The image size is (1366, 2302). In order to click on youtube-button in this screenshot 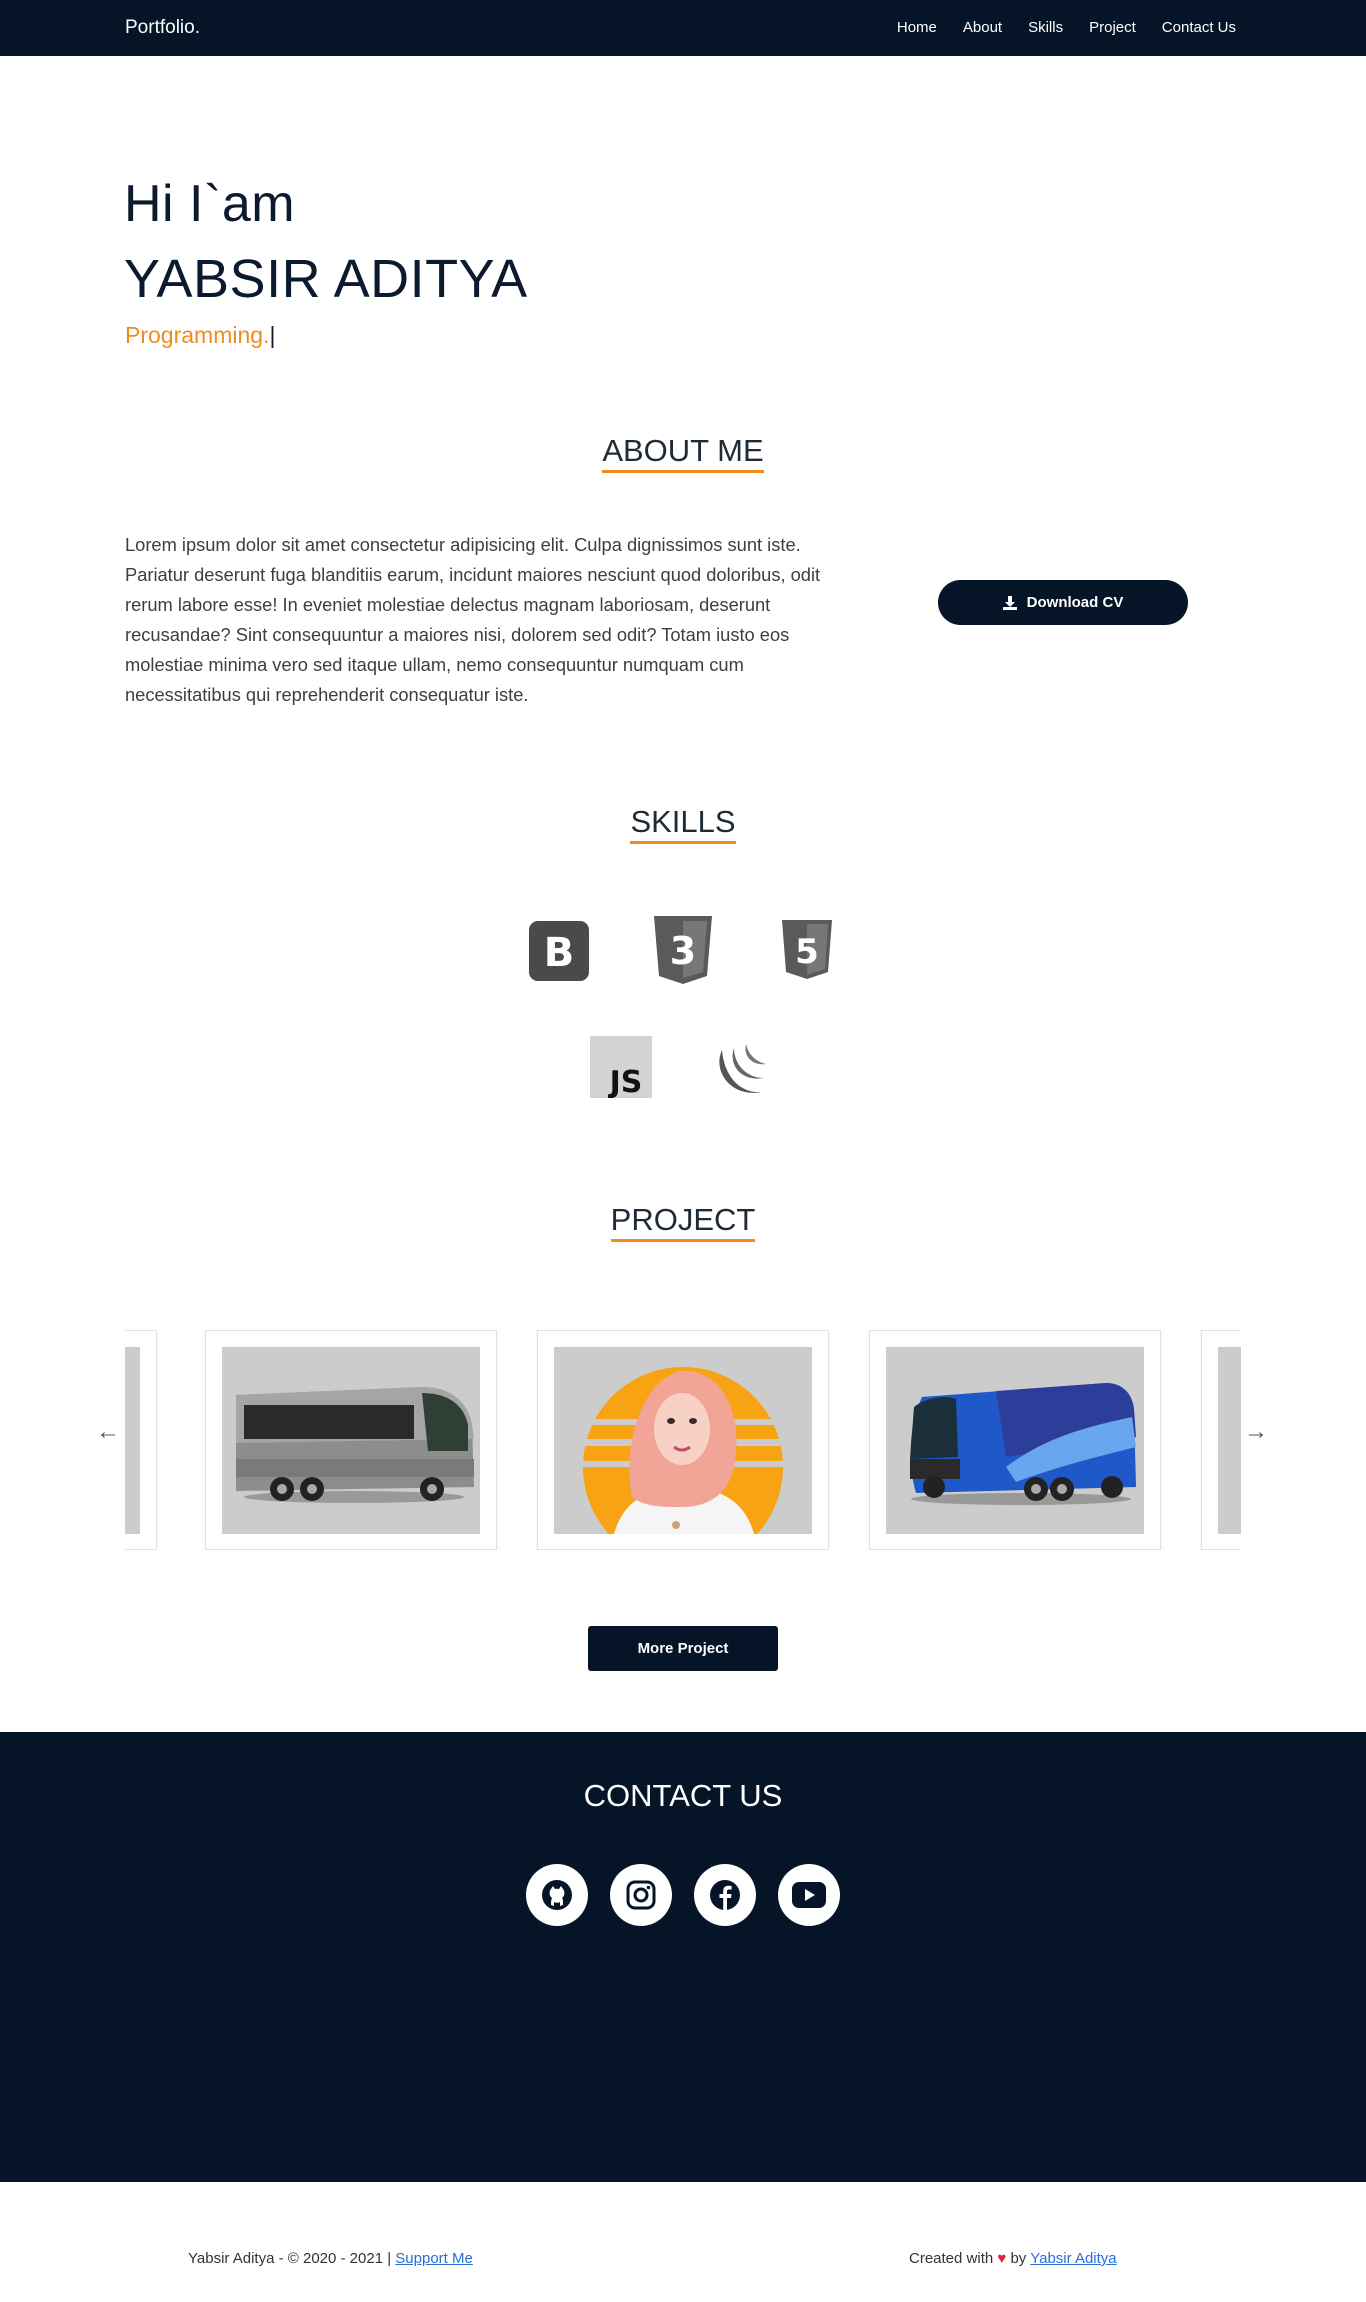, I will do `click(809, 1895)`.